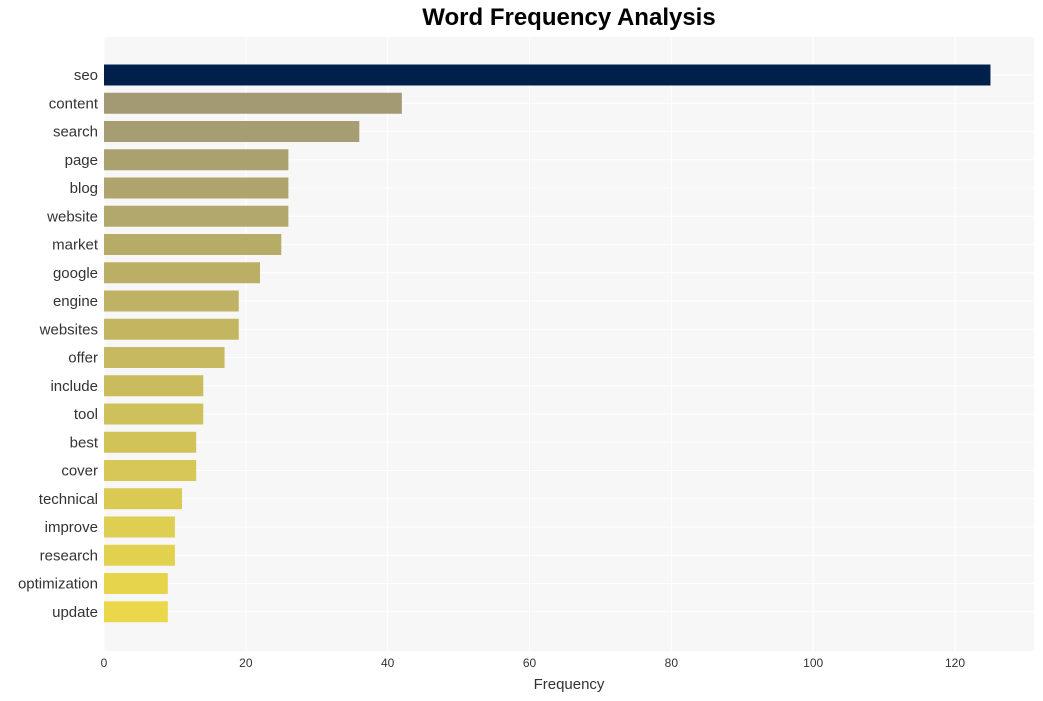 This screenshot has width=1043, height=701. I want to click on bar-update, so click(136, 612).